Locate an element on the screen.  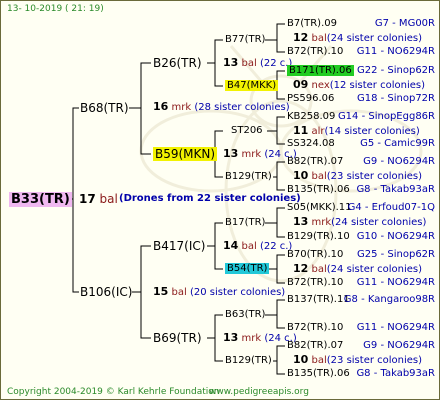
queen-b171: B171(TR).06 is located at coordinates (320, 71).